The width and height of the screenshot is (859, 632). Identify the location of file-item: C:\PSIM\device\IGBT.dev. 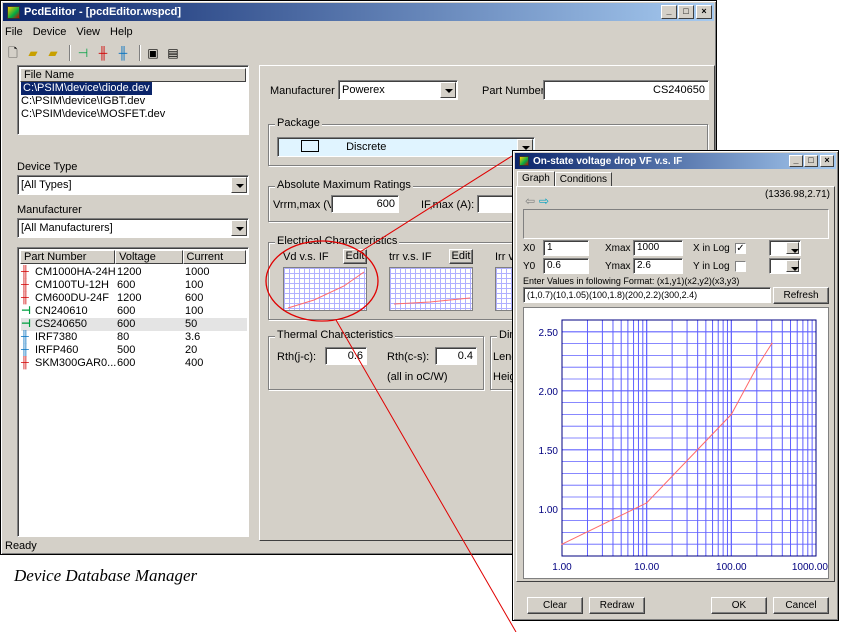
(83, 101).